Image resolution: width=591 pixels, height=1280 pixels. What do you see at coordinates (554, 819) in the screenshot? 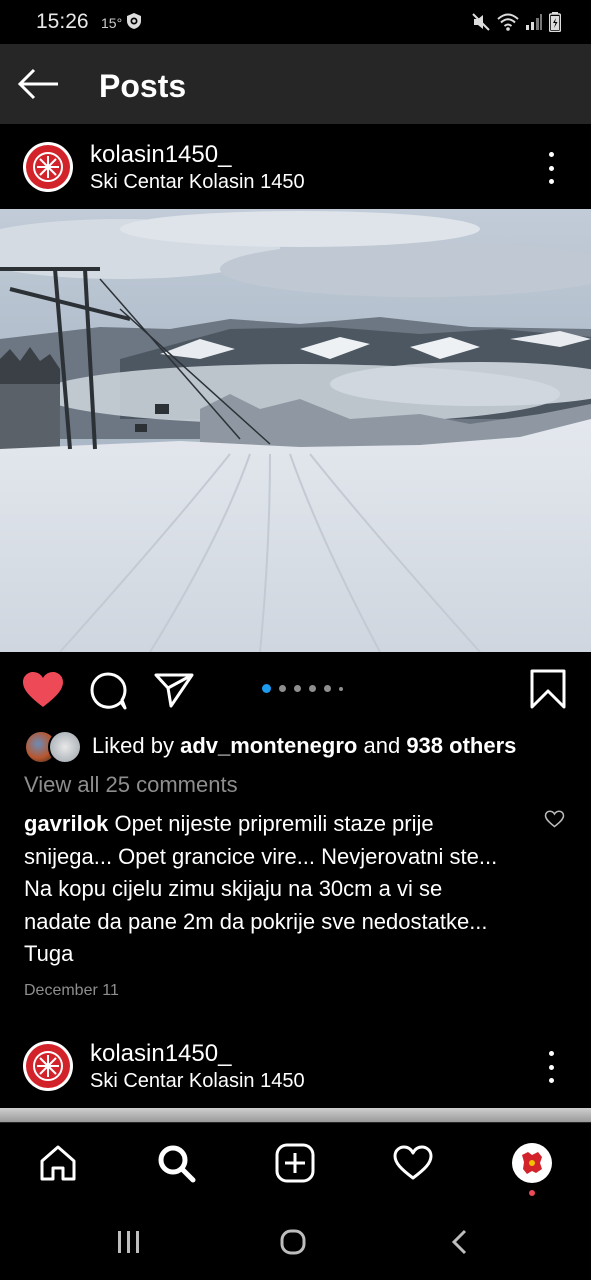
I see `comment-like-icon` at bounding box center [554, 819].